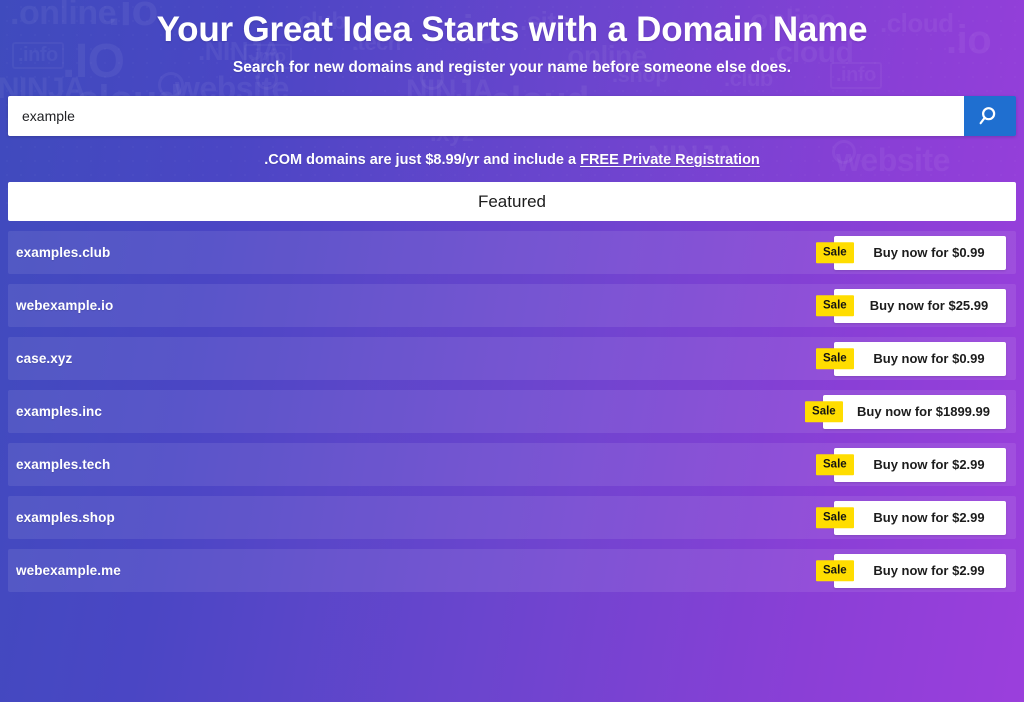 The image size is (1024, 702). I want to click on domain-result-row: webexample.me Sale Buy now for $2.99, so click(512, 570).